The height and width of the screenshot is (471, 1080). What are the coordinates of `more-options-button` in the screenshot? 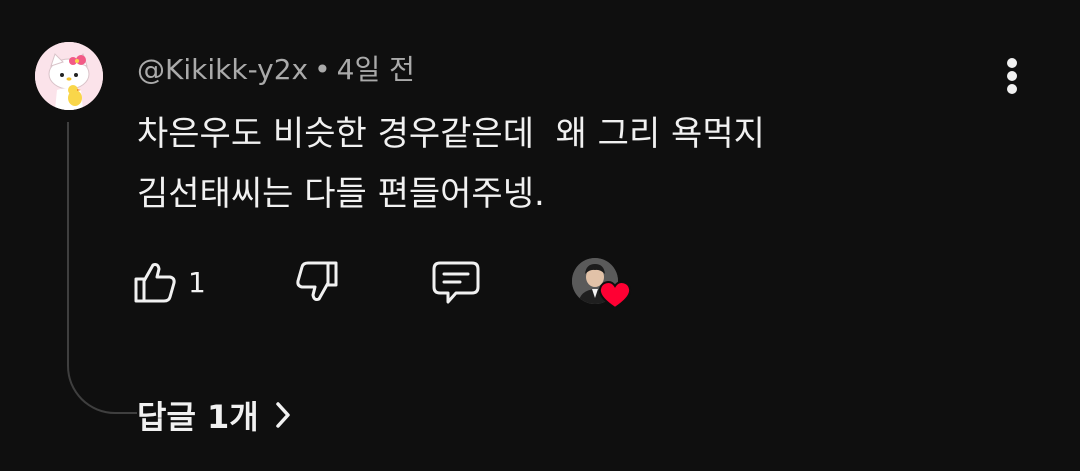 It's located at (1012, 76).